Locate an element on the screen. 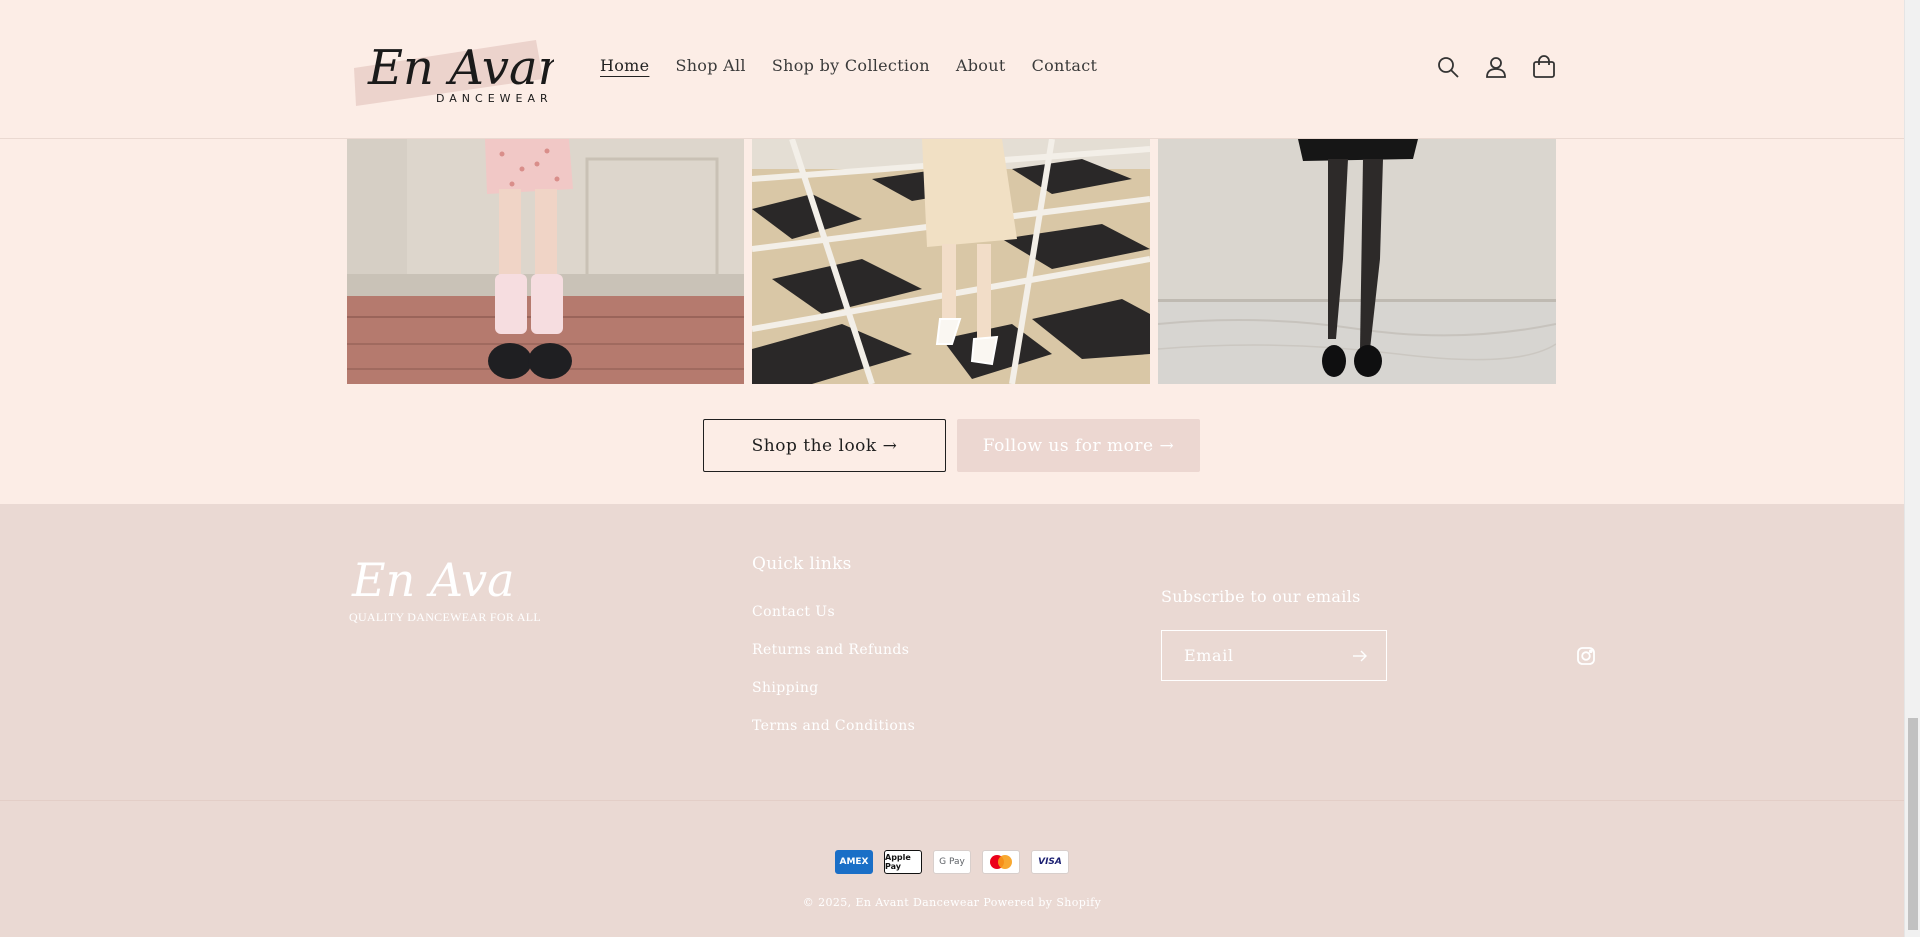 The image size is (1920, 937). subscribe-heading: Subscribe to our emails is located at coordinates (1261, 596).